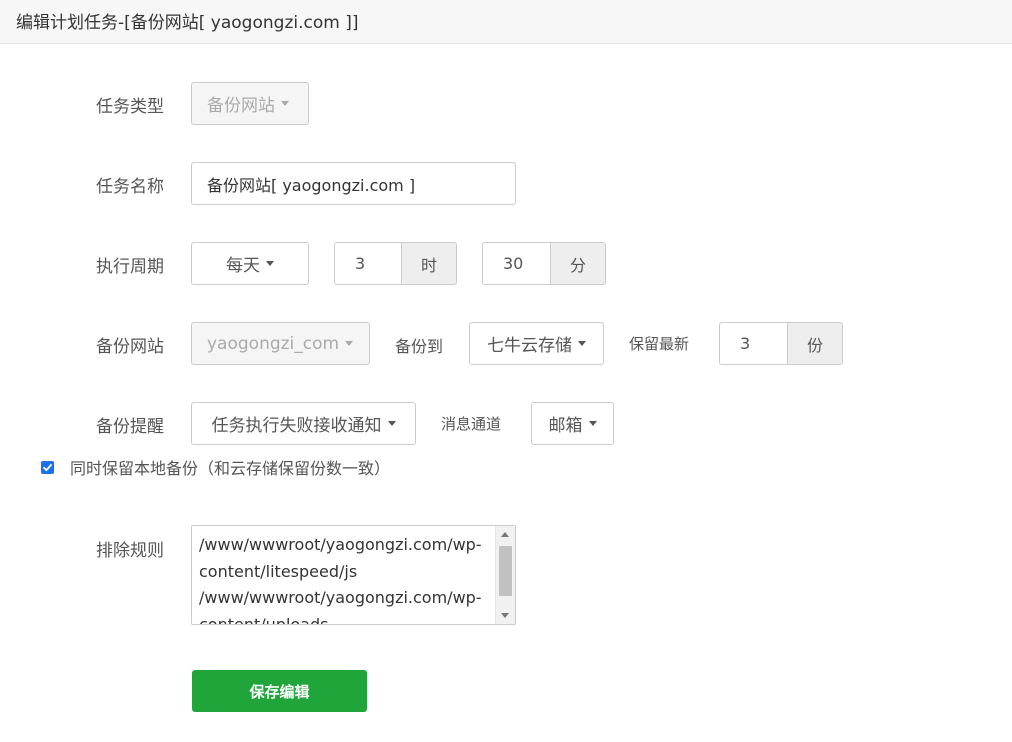  Describe the element at coordinates (187, 23) in the screenshot. I see `dialog-title: 编辑计划任务-[备份网站[ yaogongzi.com ]]` at that location.